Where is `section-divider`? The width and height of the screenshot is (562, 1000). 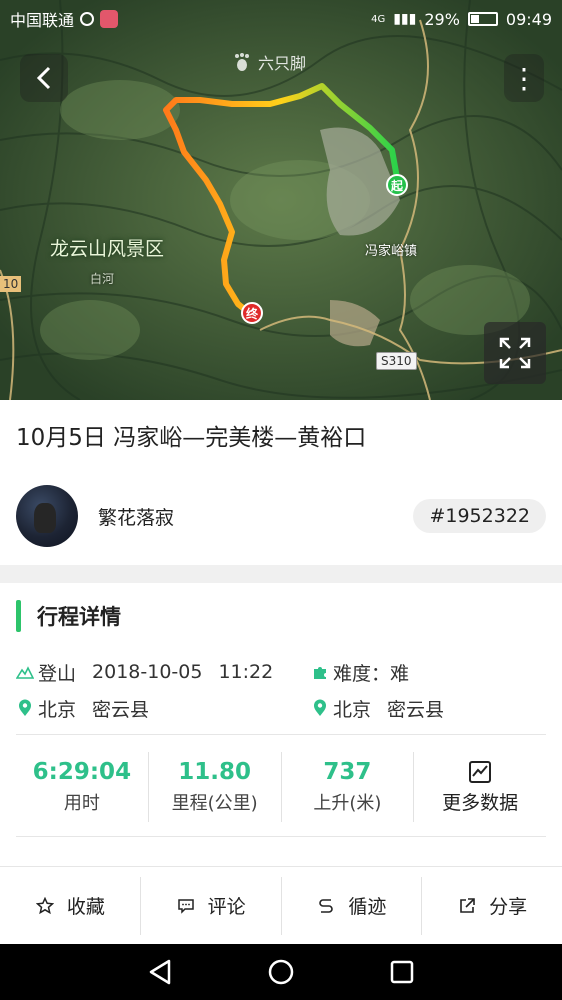
section-divider is located at coordinates (281, 574).